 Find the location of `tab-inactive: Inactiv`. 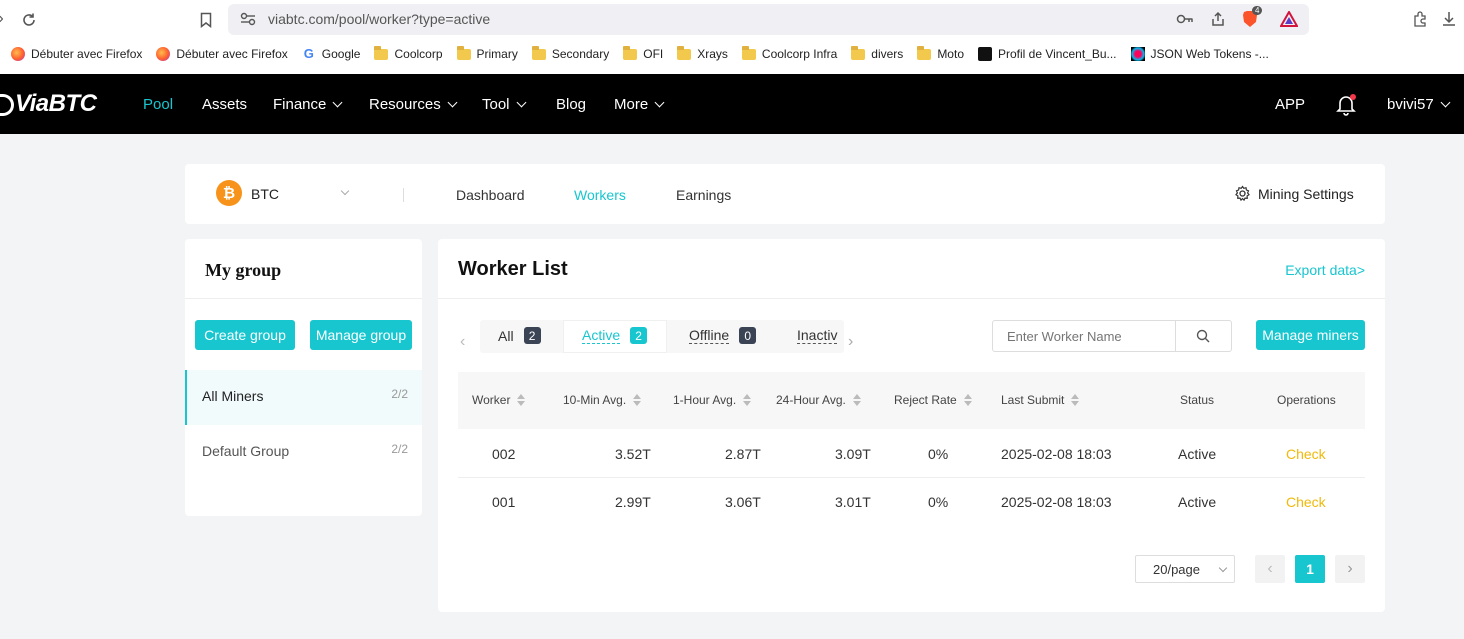

tab-inactive: Inactiv is located at coordinates (818, 335).